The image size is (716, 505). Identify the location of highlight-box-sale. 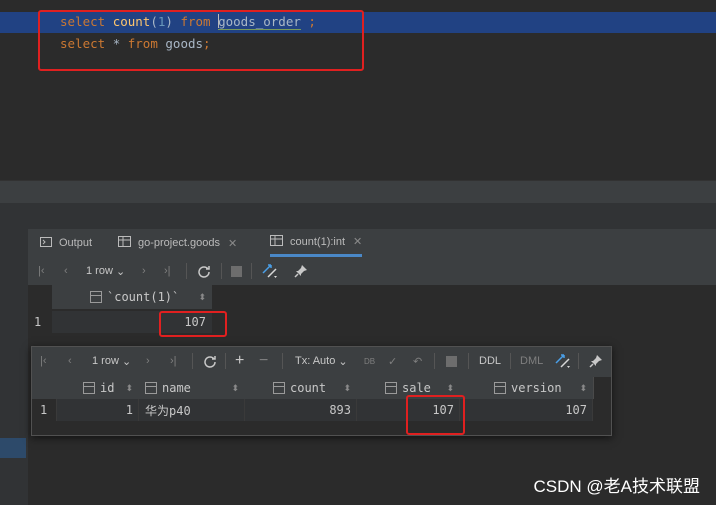
(435, 415).